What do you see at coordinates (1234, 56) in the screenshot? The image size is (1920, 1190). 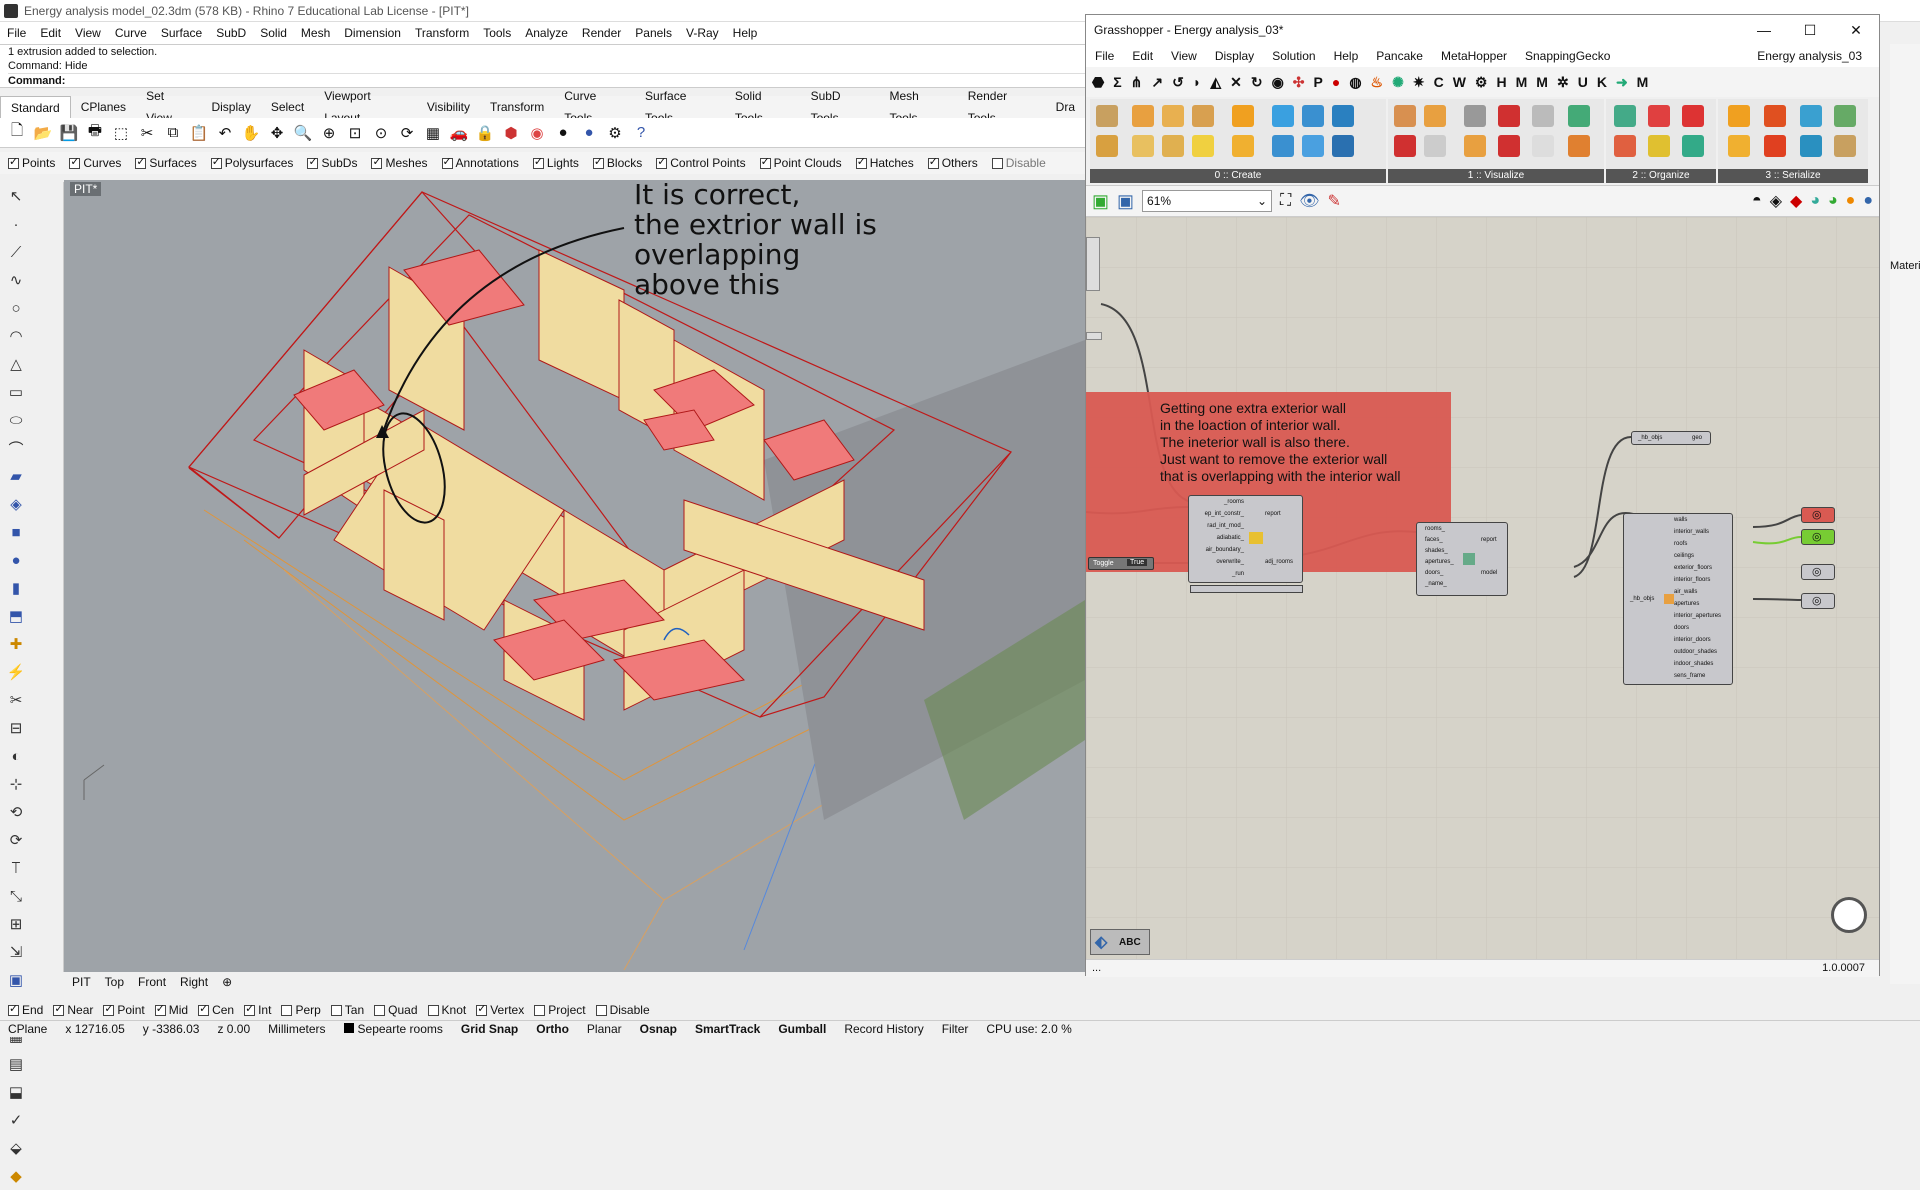 I see `gh-menu-display: Display` at bounding box center [1234, 56].